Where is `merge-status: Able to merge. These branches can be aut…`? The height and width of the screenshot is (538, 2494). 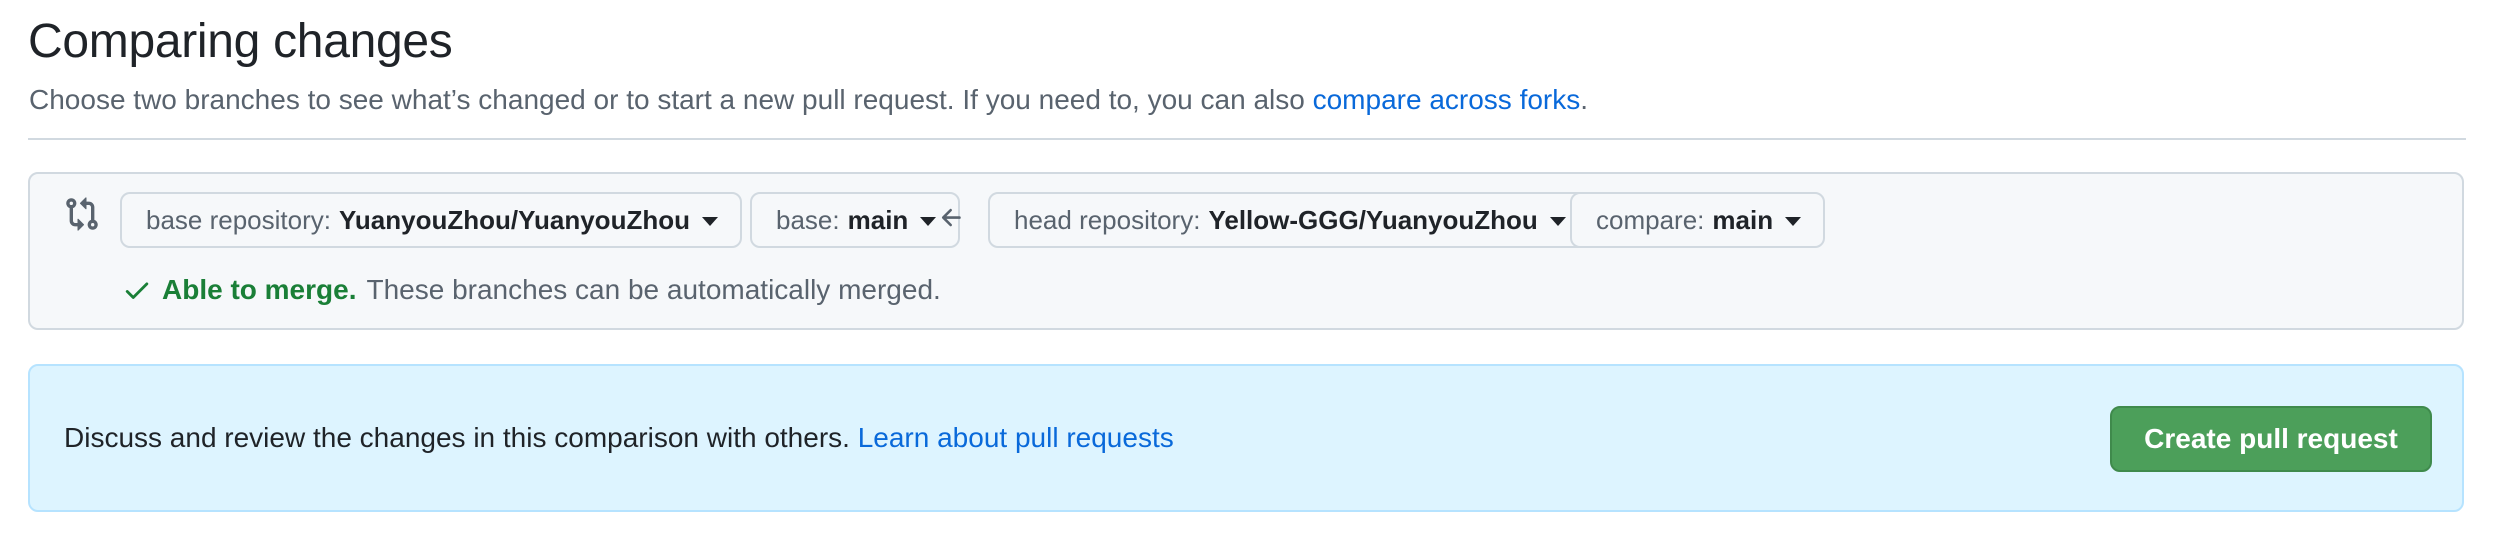 merge-status: Able to merge. These branches can be aut… is located at coordinates (531, 290).